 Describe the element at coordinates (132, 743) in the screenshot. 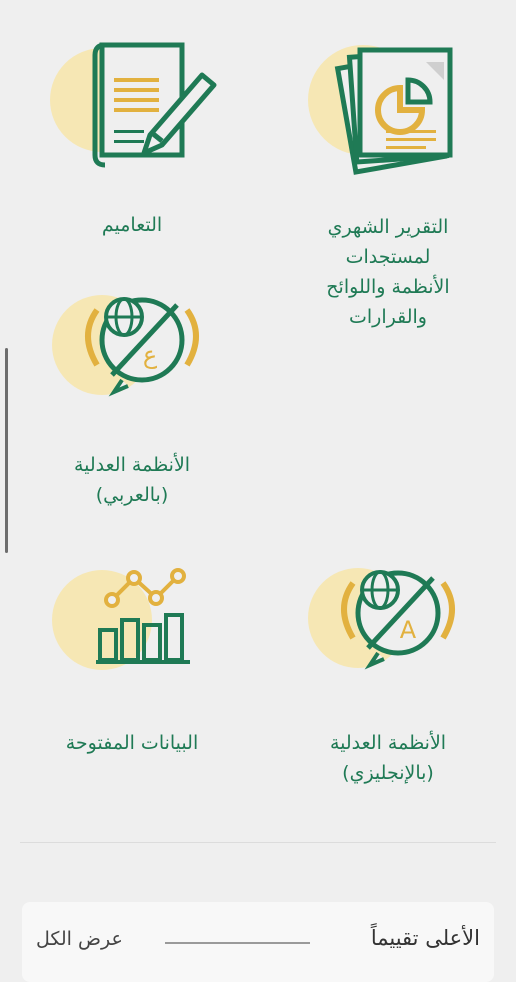

I see `tile-label: البيانات المفتوحة` at that location.